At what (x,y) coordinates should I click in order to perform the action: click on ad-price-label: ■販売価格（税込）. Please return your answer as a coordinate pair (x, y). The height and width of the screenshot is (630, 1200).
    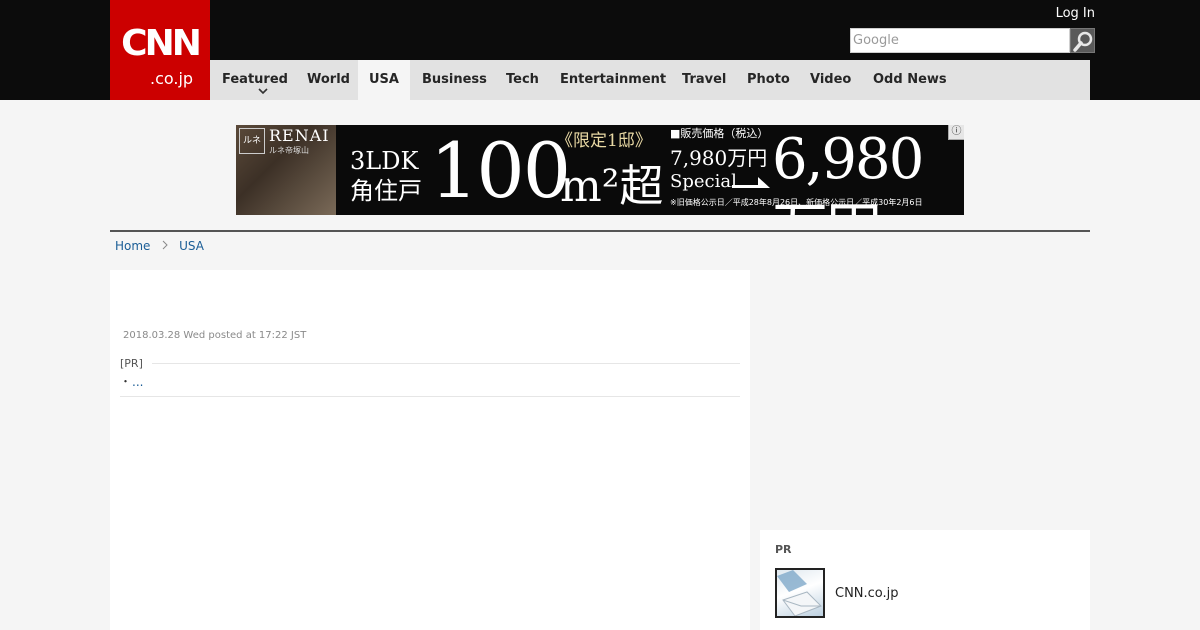
    Looking at the image, I should click on (719, 133).